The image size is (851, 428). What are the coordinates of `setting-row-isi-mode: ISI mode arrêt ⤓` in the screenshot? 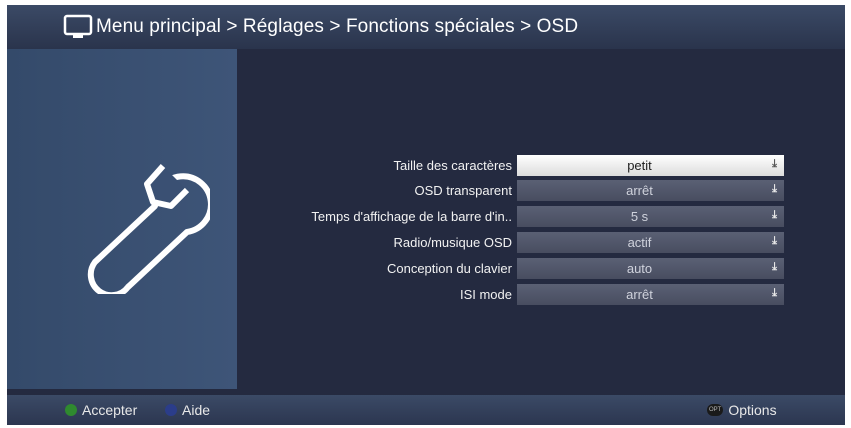 It's located at (519, 295).